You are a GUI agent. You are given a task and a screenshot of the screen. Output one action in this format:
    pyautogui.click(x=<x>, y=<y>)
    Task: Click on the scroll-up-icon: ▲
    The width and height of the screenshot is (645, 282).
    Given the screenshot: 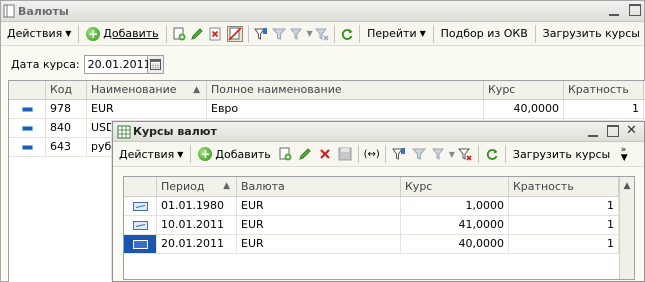 What is the action you would take?
    pyautogui.click(x=627, y=186)
    